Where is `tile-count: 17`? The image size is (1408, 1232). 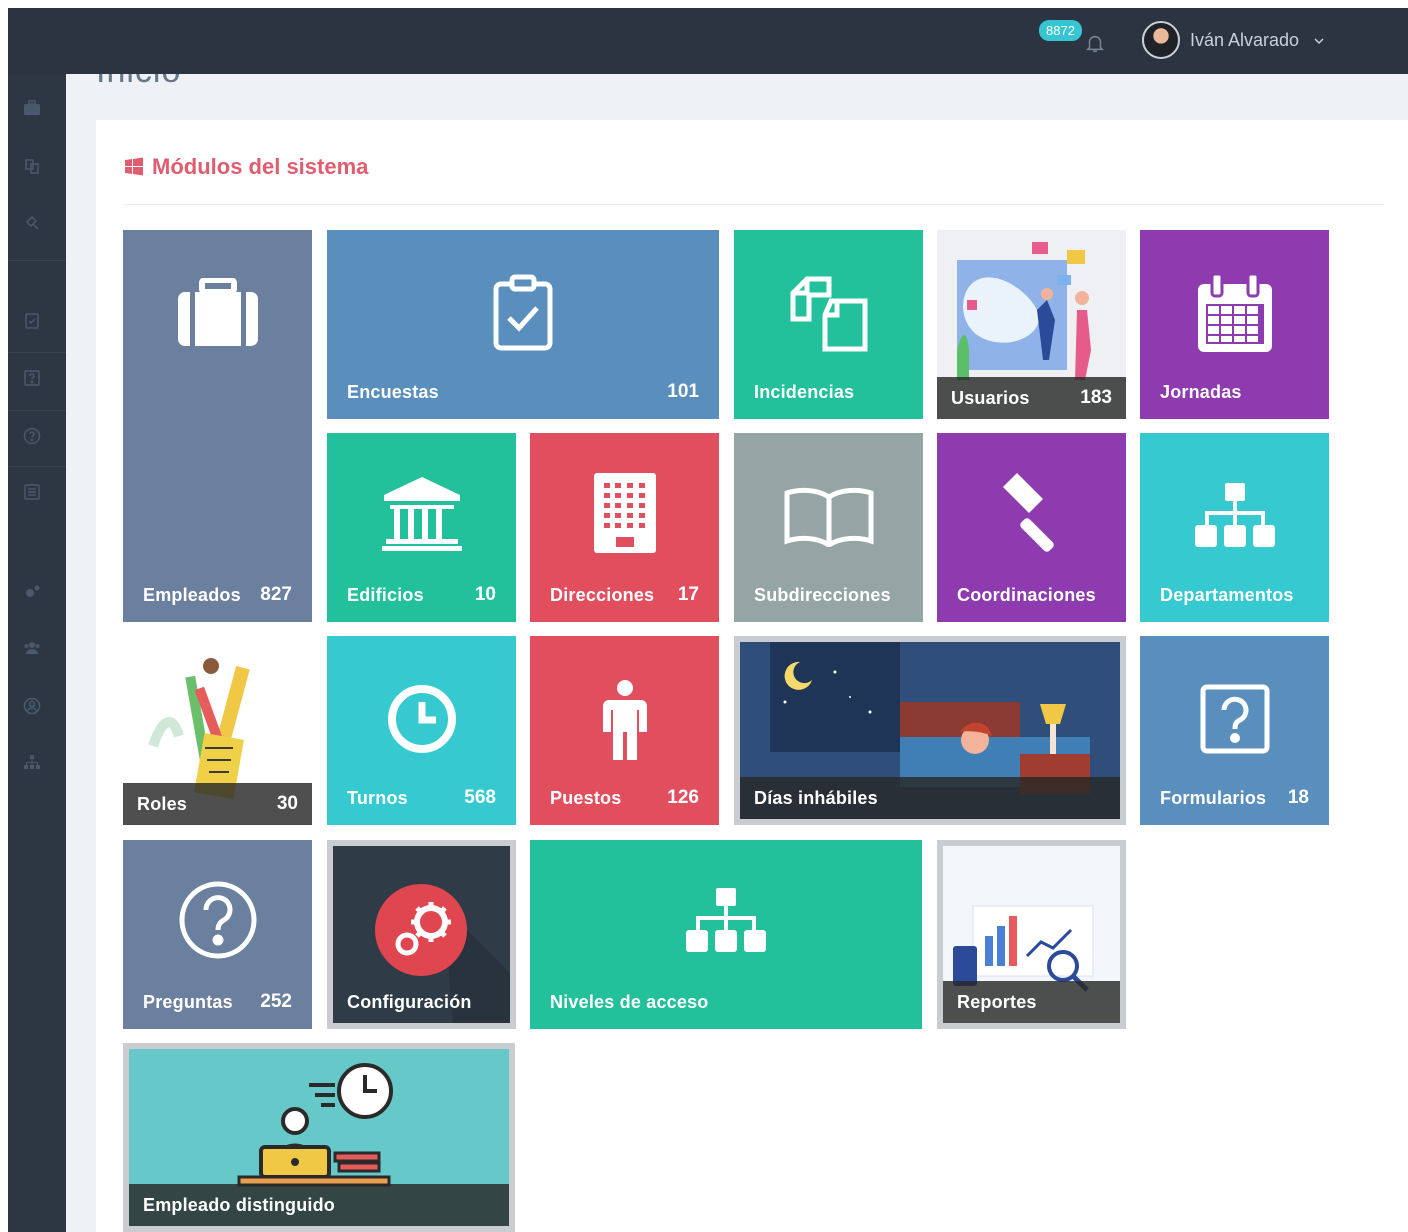
tile-count: 17 is located at coordinates (688, 594).